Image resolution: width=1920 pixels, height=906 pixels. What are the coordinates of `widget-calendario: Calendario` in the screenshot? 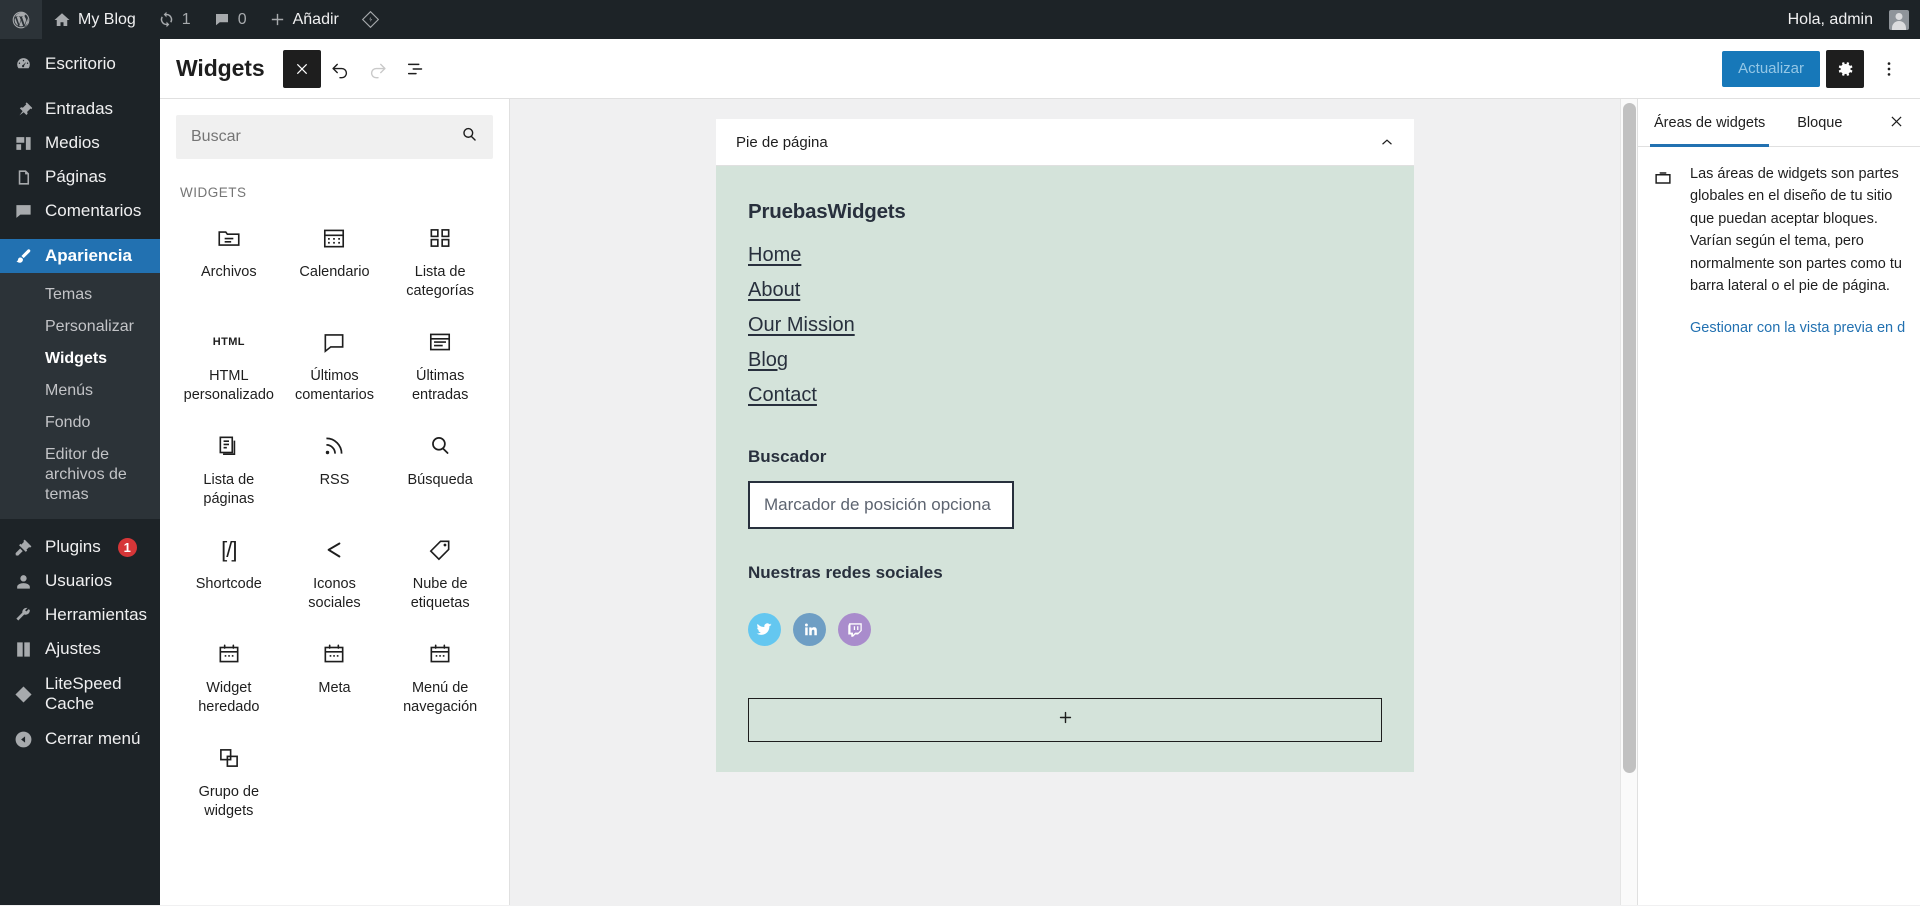 It's located at (335, 260).